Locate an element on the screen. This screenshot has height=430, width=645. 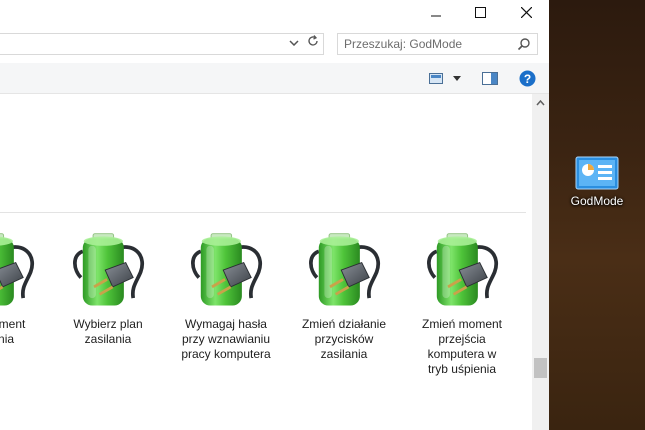
list-item: moment pienia u is located at coordinates (27, 295).